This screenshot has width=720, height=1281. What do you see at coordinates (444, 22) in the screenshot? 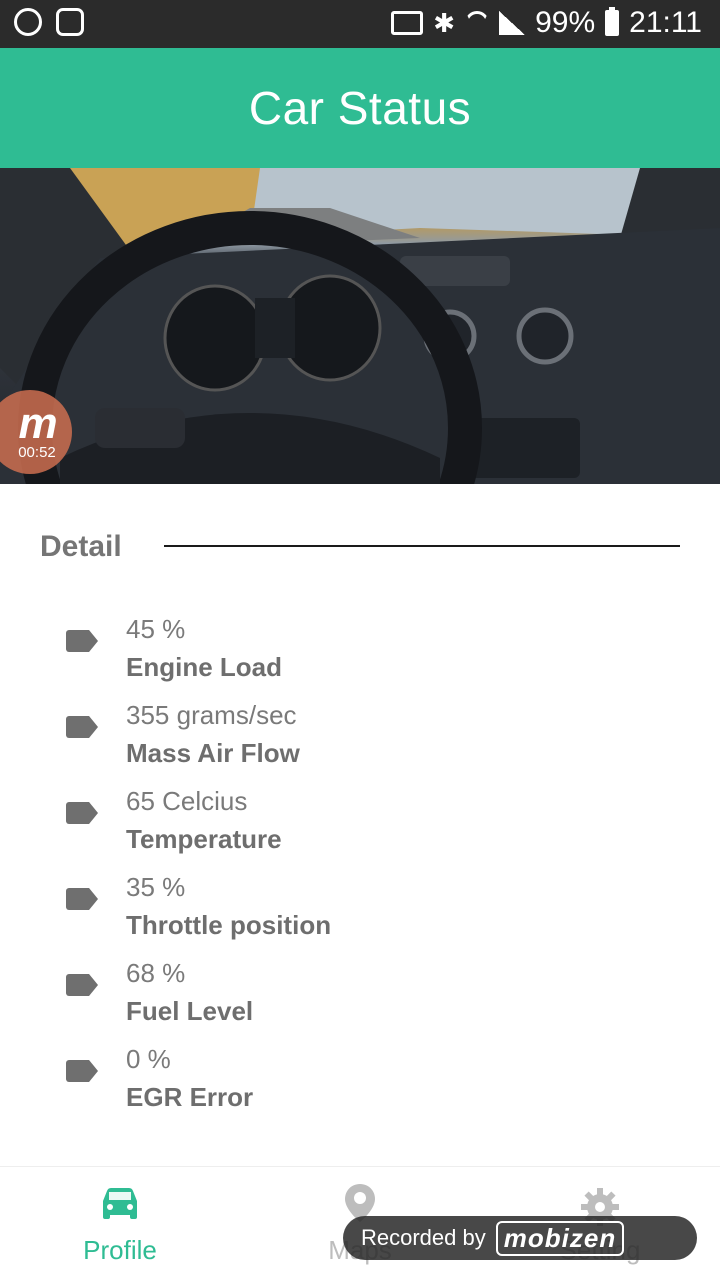
I see `bluetooth-icon: ✱` at bounding box center [444, 22].